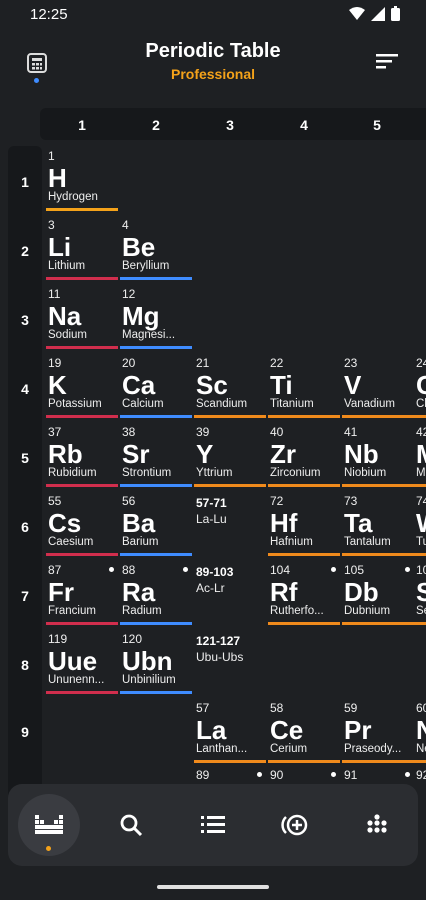 The height and width of the screenshot is (900, 426). I want to click on atomic-number: 4, so click(125, 225).